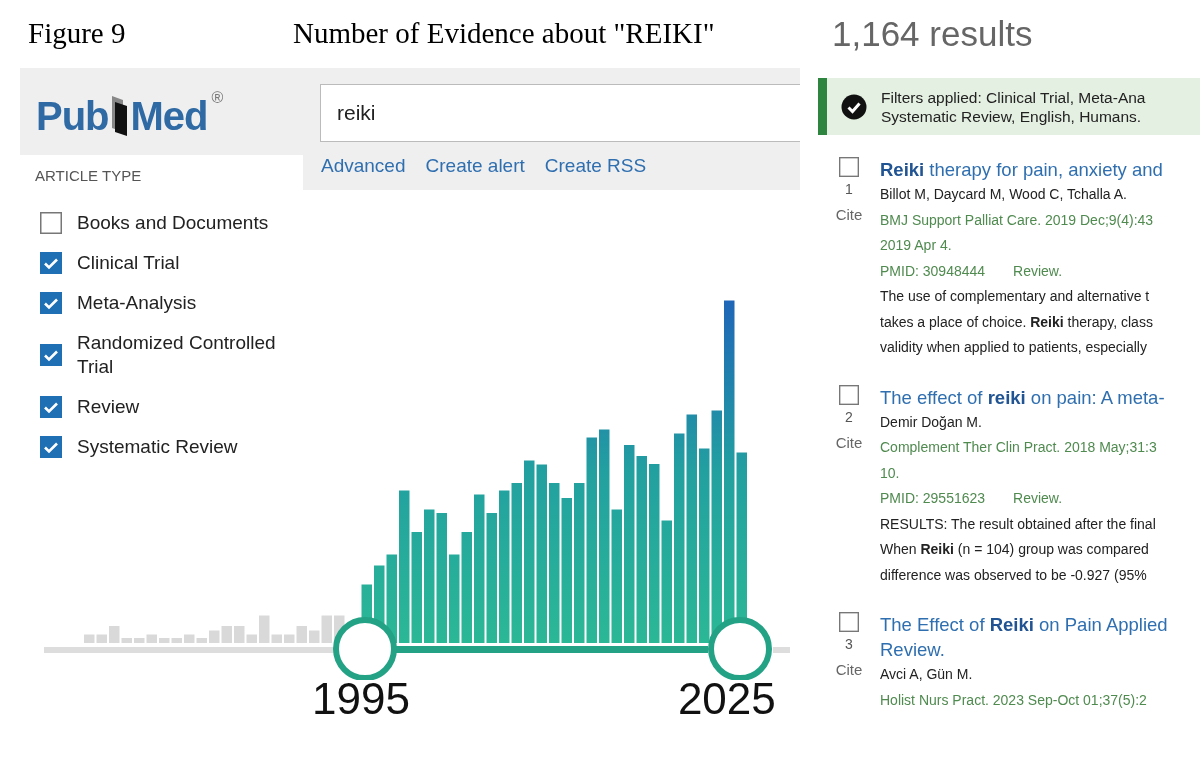 The width and height of the screenshot is (1200, 765). What do you see at coordinates (1017, 220) in the screenshot?
I see `citation-text: BMJ Support Palliat Care. 2019 Dec;9(4):43` at bounding box center [1017, 220].